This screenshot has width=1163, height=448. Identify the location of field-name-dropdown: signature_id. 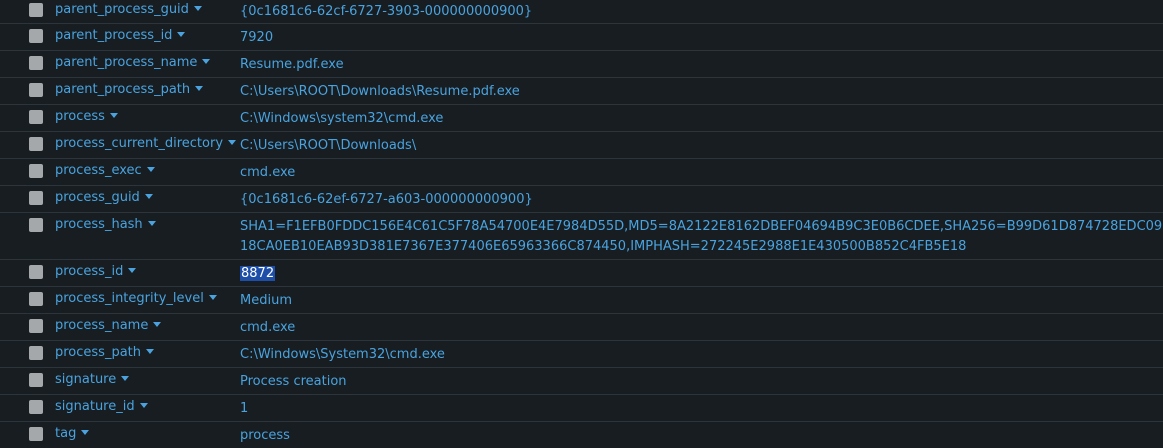
(147, 404).